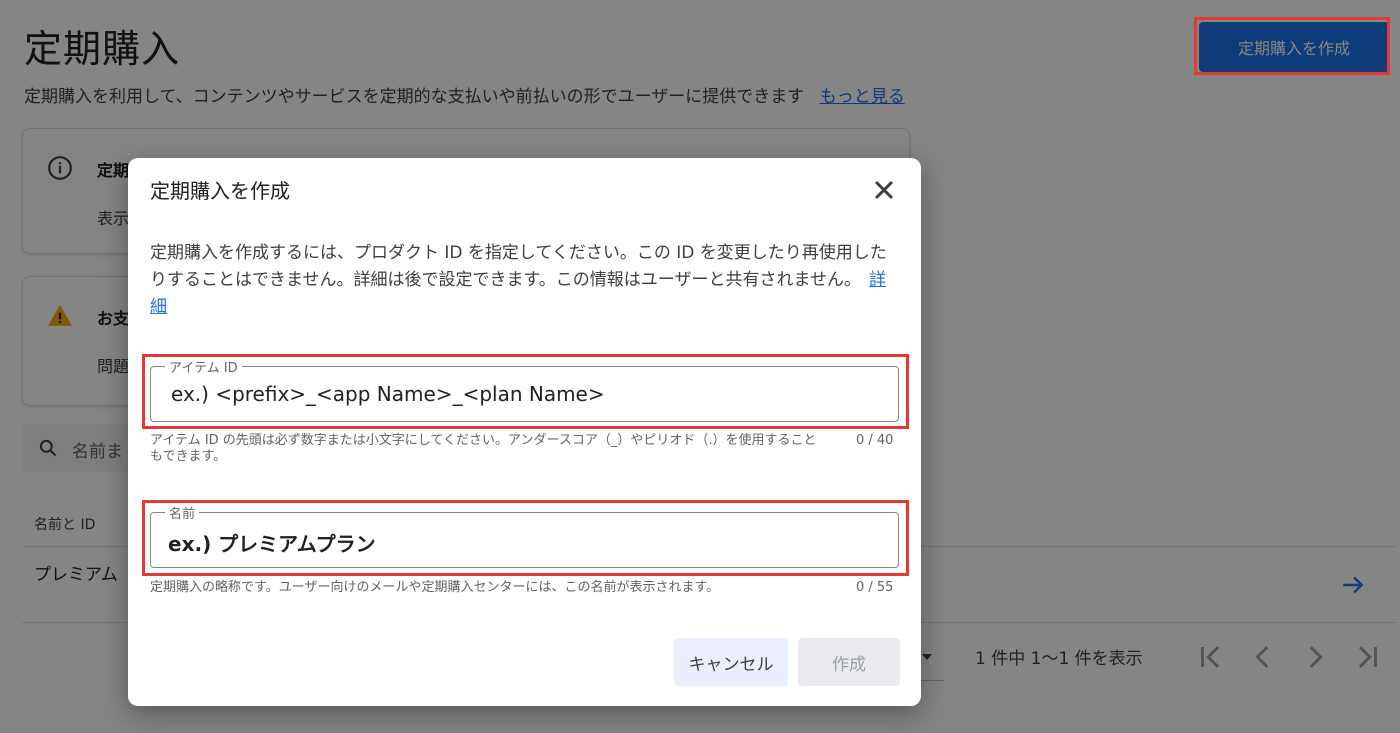  Describe the element at coordinates (388, 394) in the screenshot. I see `item-id-placeholder: ex.) <prefix>_<app Name>_<plan Name>` at that location.